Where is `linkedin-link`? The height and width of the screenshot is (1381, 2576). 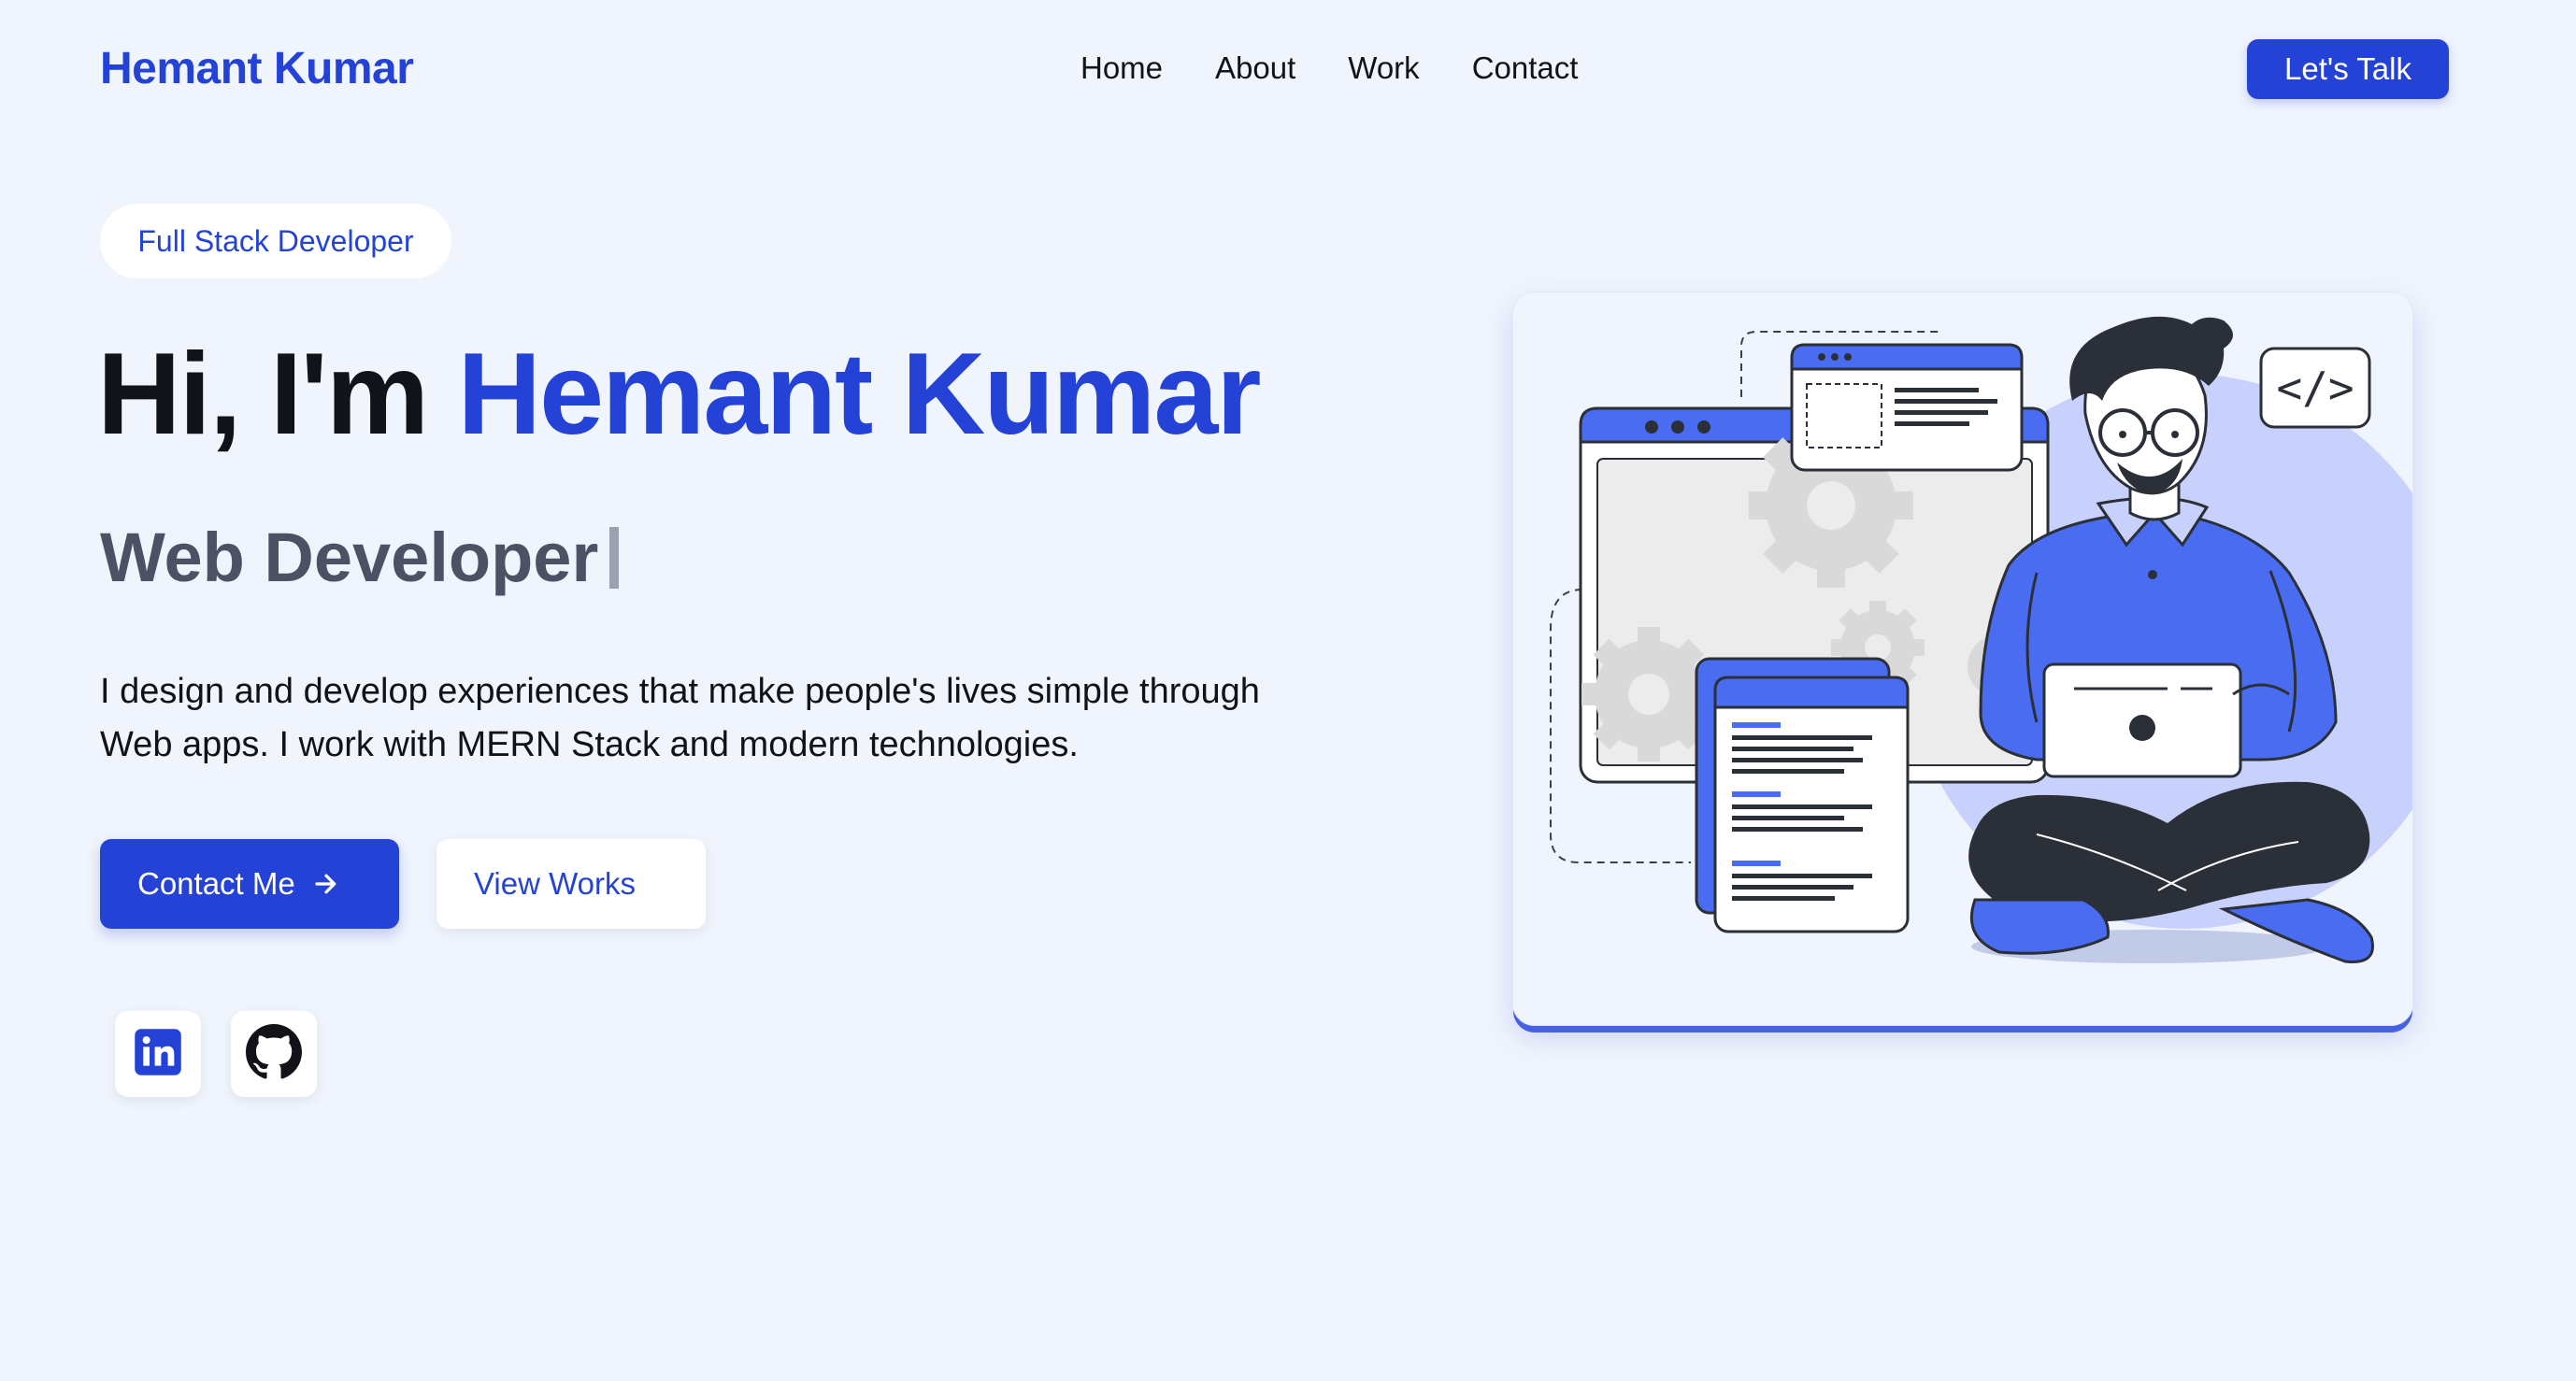
linkedin-link is located at coordinates (158, 1054).